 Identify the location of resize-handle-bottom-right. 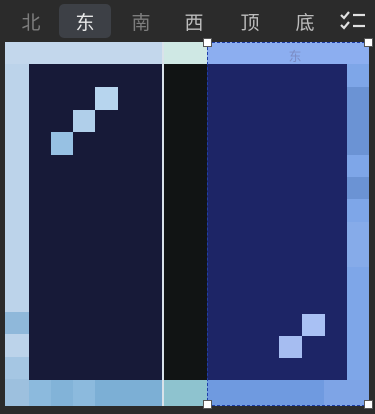
(368, 404).